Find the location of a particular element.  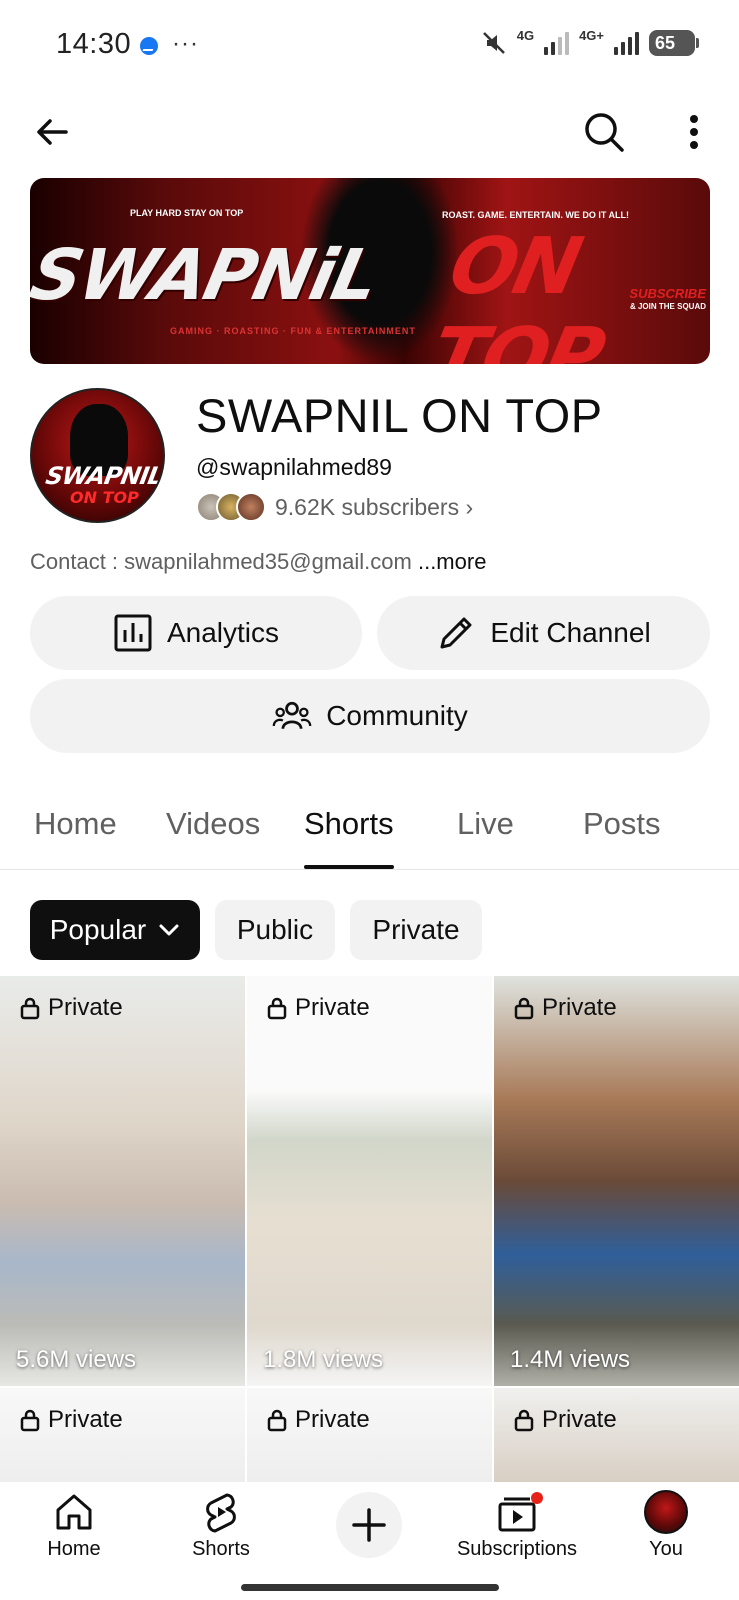

filter-chip-private: Private is located at coordinates (416, 930).